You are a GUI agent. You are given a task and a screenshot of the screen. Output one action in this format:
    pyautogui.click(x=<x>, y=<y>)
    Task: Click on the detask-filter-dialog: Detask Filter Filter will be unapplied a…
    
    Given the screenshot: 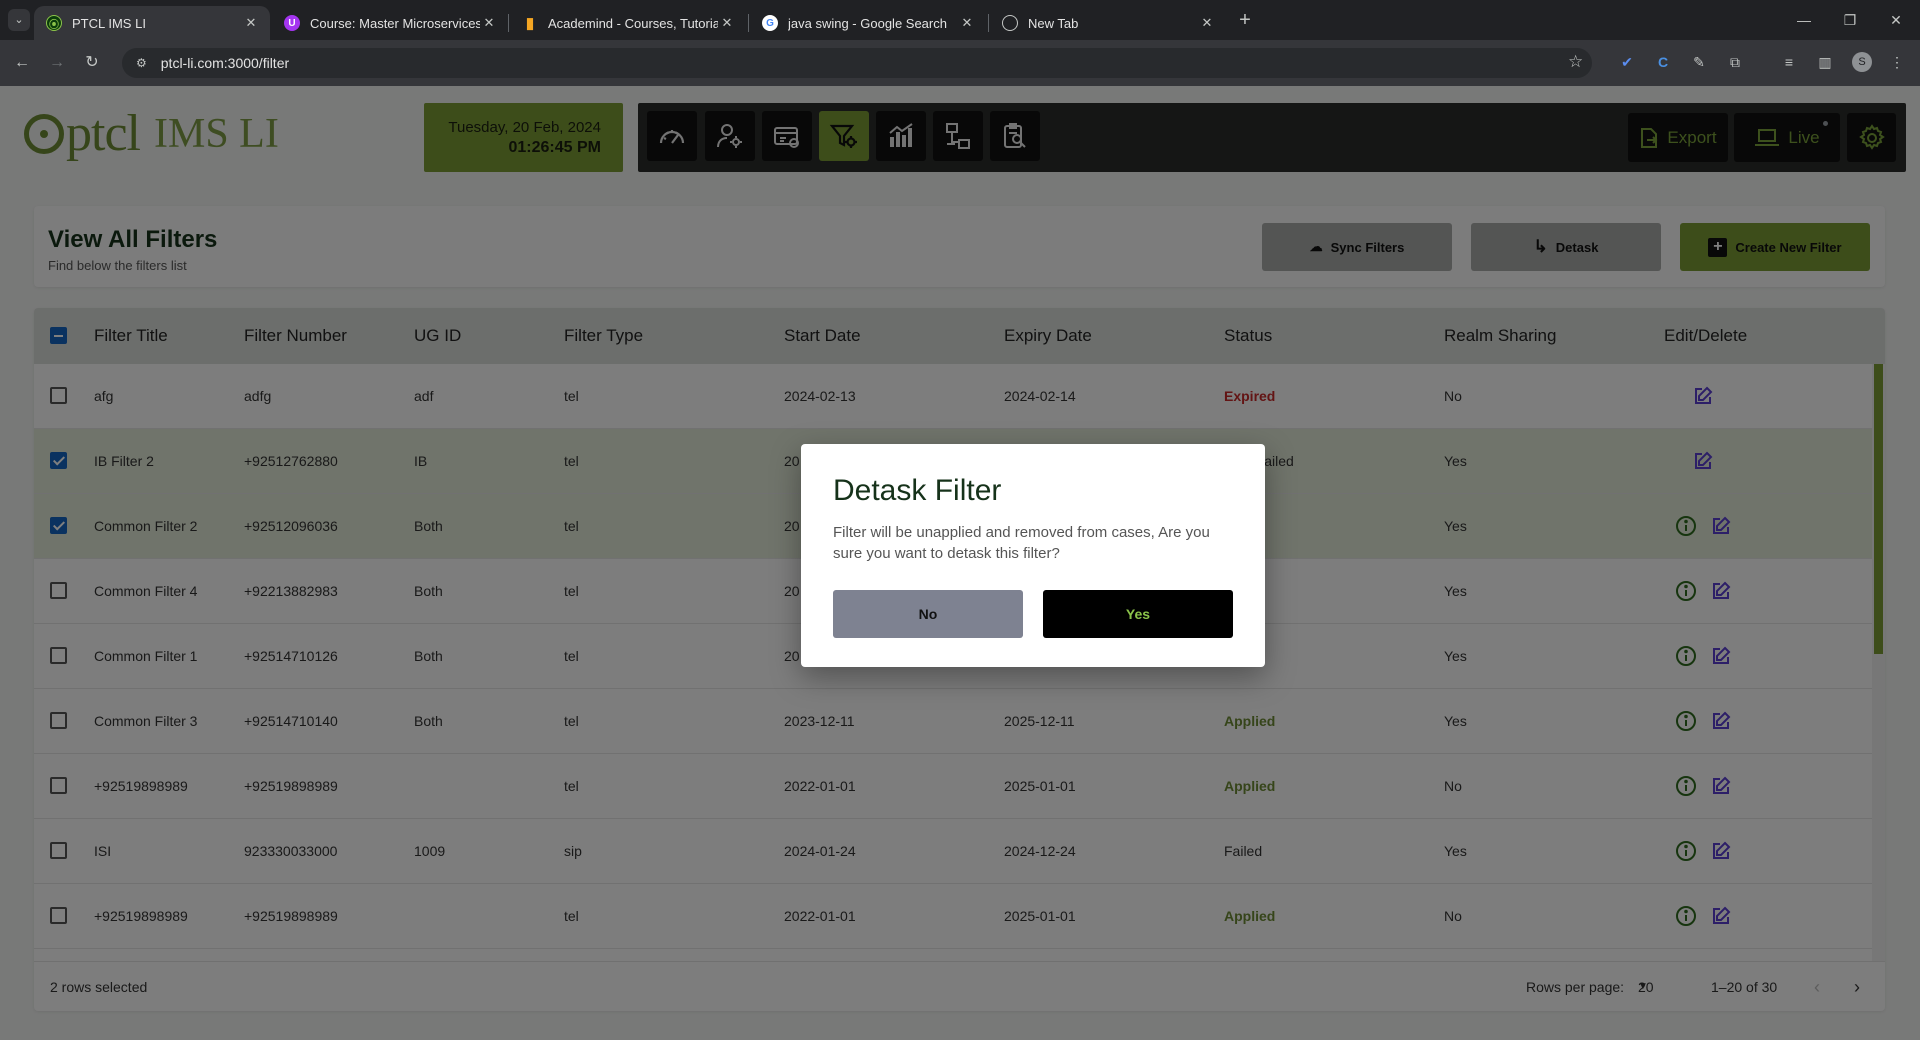 What is the action you would take?
    pyautogui.click(x=1033, y=555)
    